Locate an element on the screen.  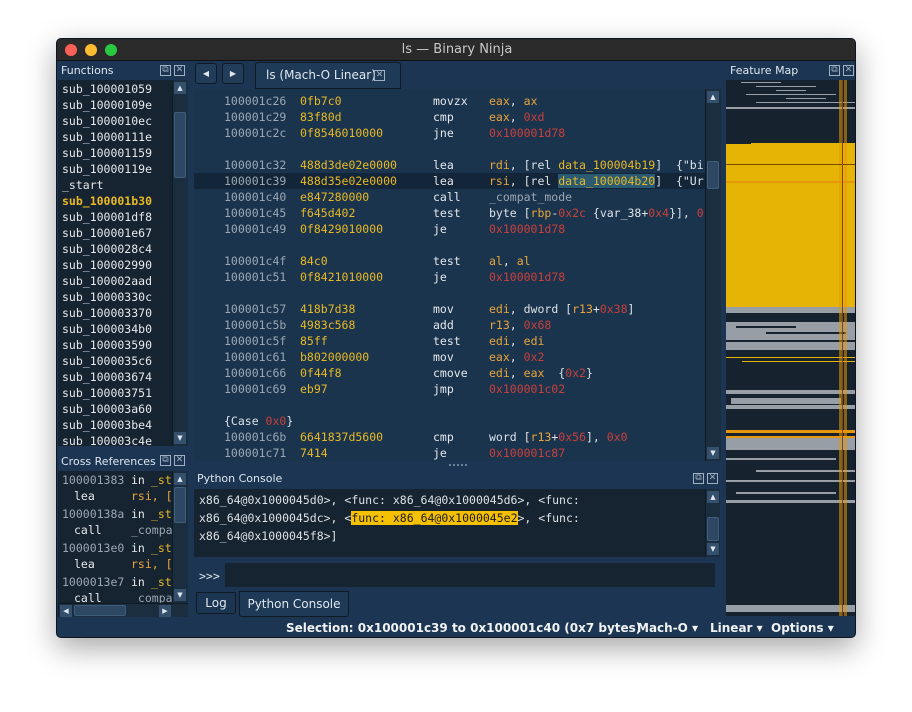
function-item: sub_100003674 is located at coordinates (107, 377).